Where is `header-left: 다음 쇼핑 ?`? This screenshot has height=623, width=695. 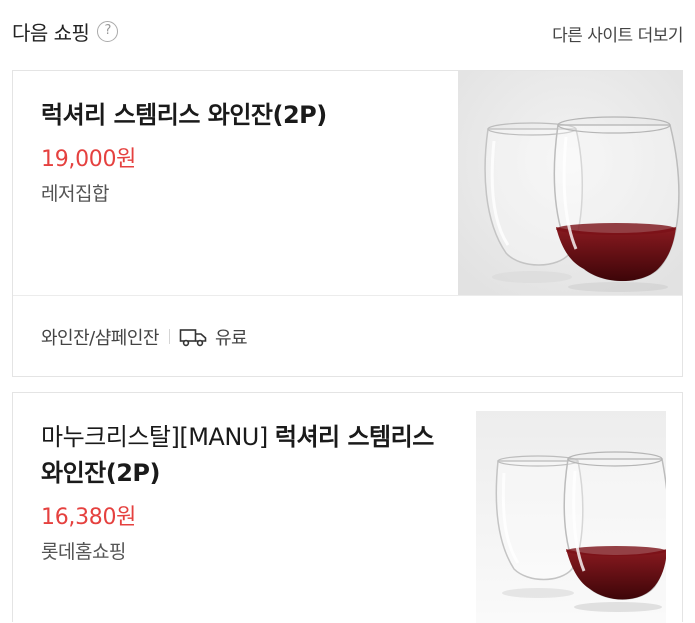
header-left: 다음 쇼핑 ? is located at coordinates (65, 31).